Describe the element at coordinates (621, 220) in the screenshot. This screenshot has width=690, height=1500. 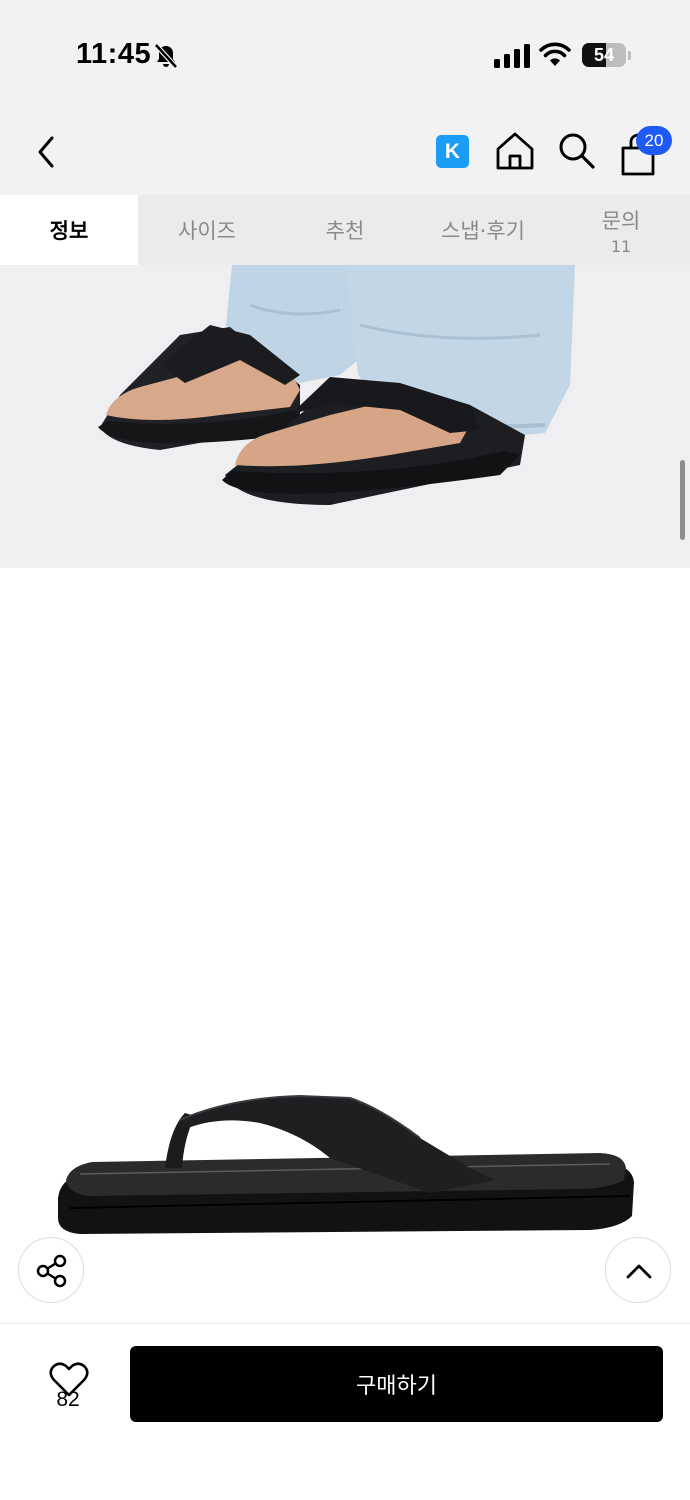
I see `tab-label: 문의` at that location.